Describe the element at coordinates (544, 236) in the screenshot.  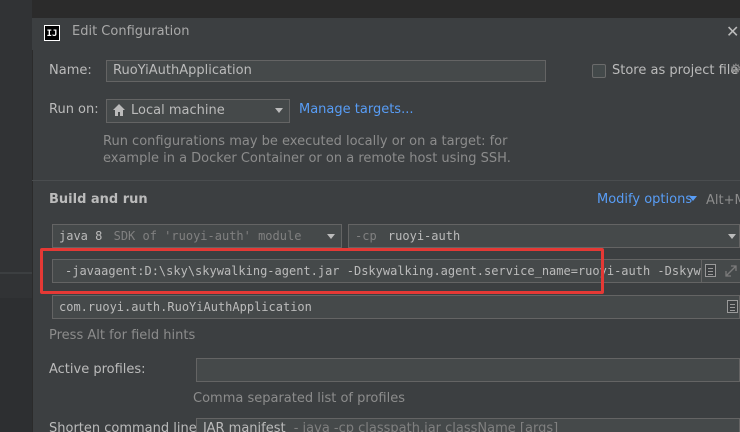
I see `classpath-combobox: -cp ruoyi-auth` at that location.